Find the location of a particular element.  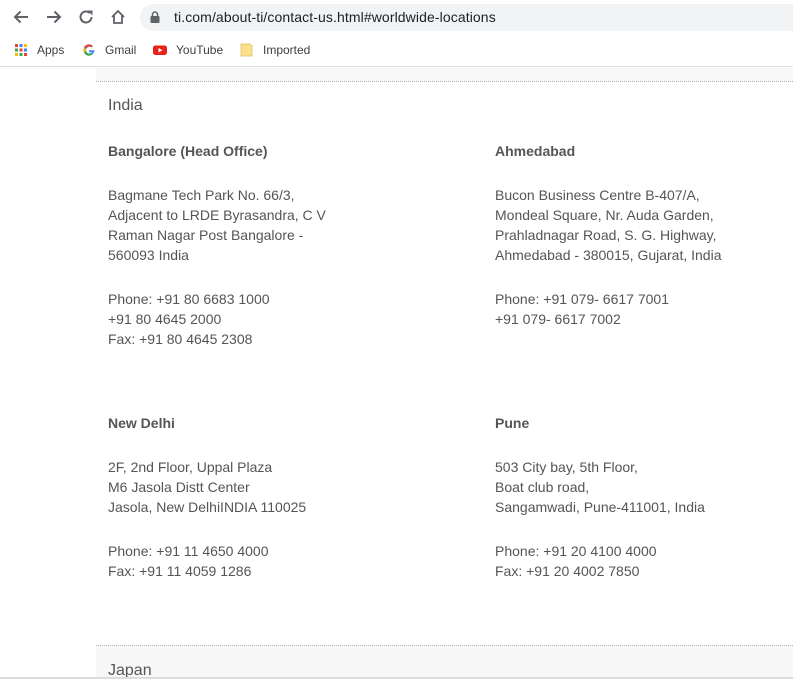

home-icon is located at coordinates (118, 16).